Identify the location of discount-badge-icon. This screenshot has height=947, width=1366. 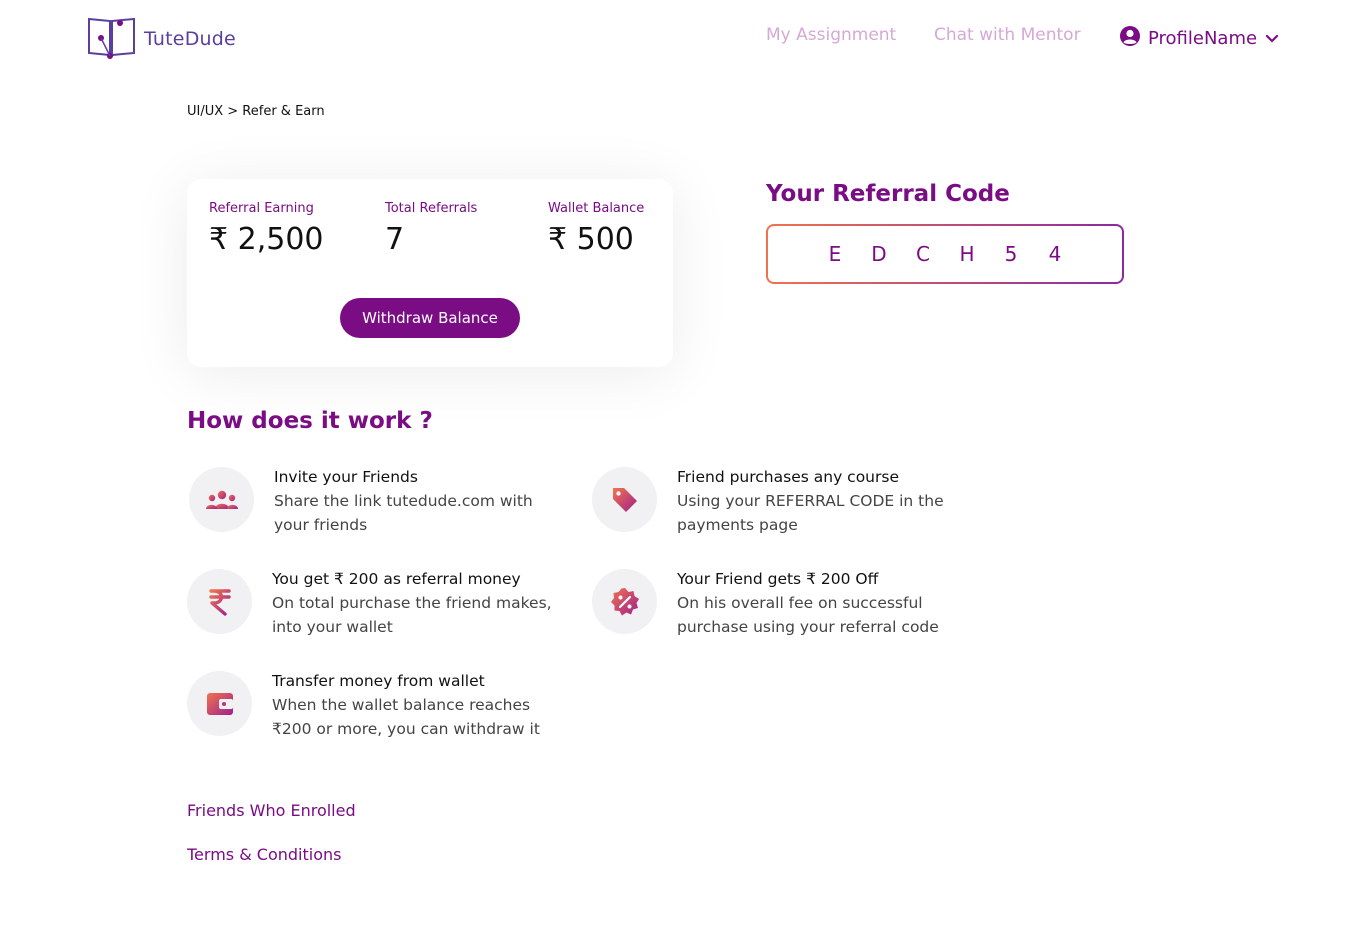
(624, 601).